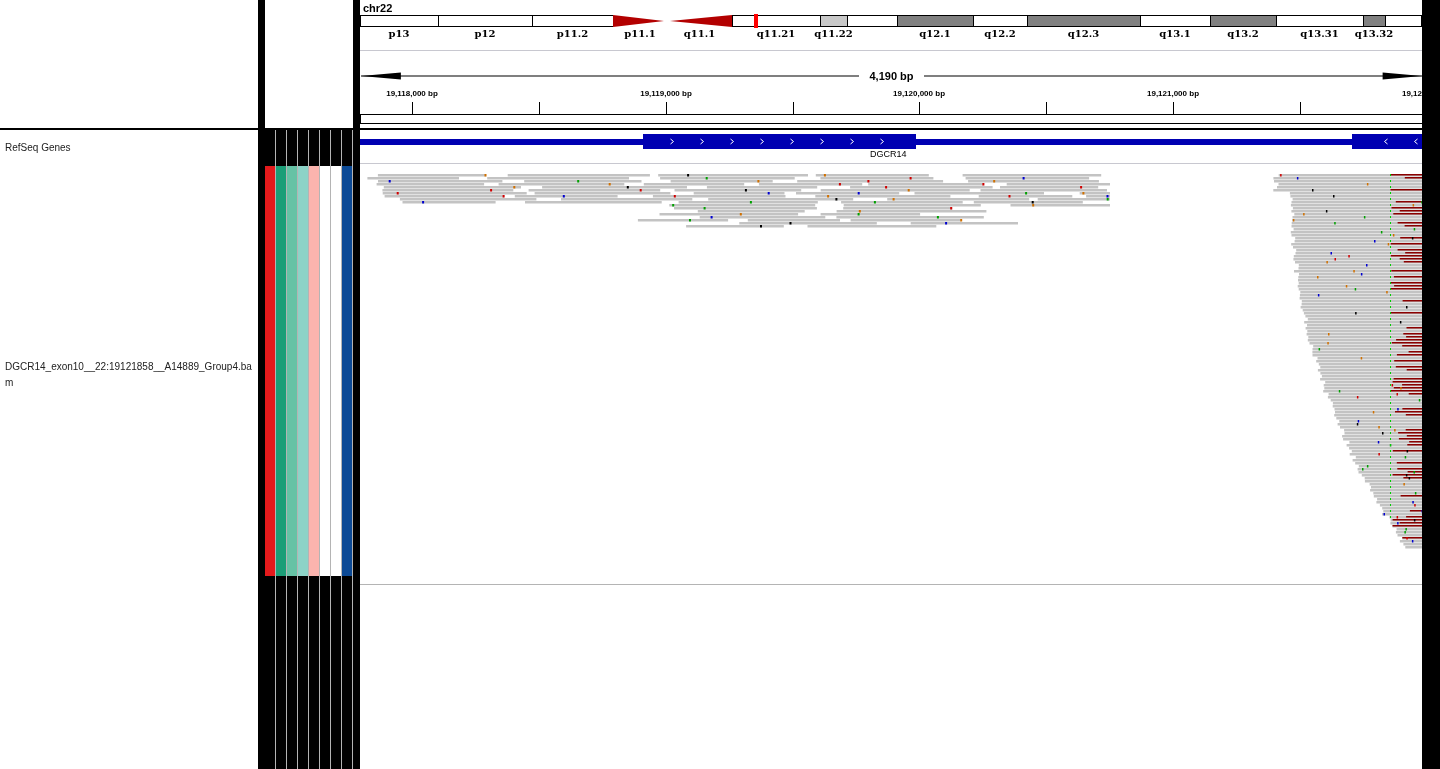 This screenshot has width=1440, height=769. I want to click on band-label: q11.22, so click(833, 33).